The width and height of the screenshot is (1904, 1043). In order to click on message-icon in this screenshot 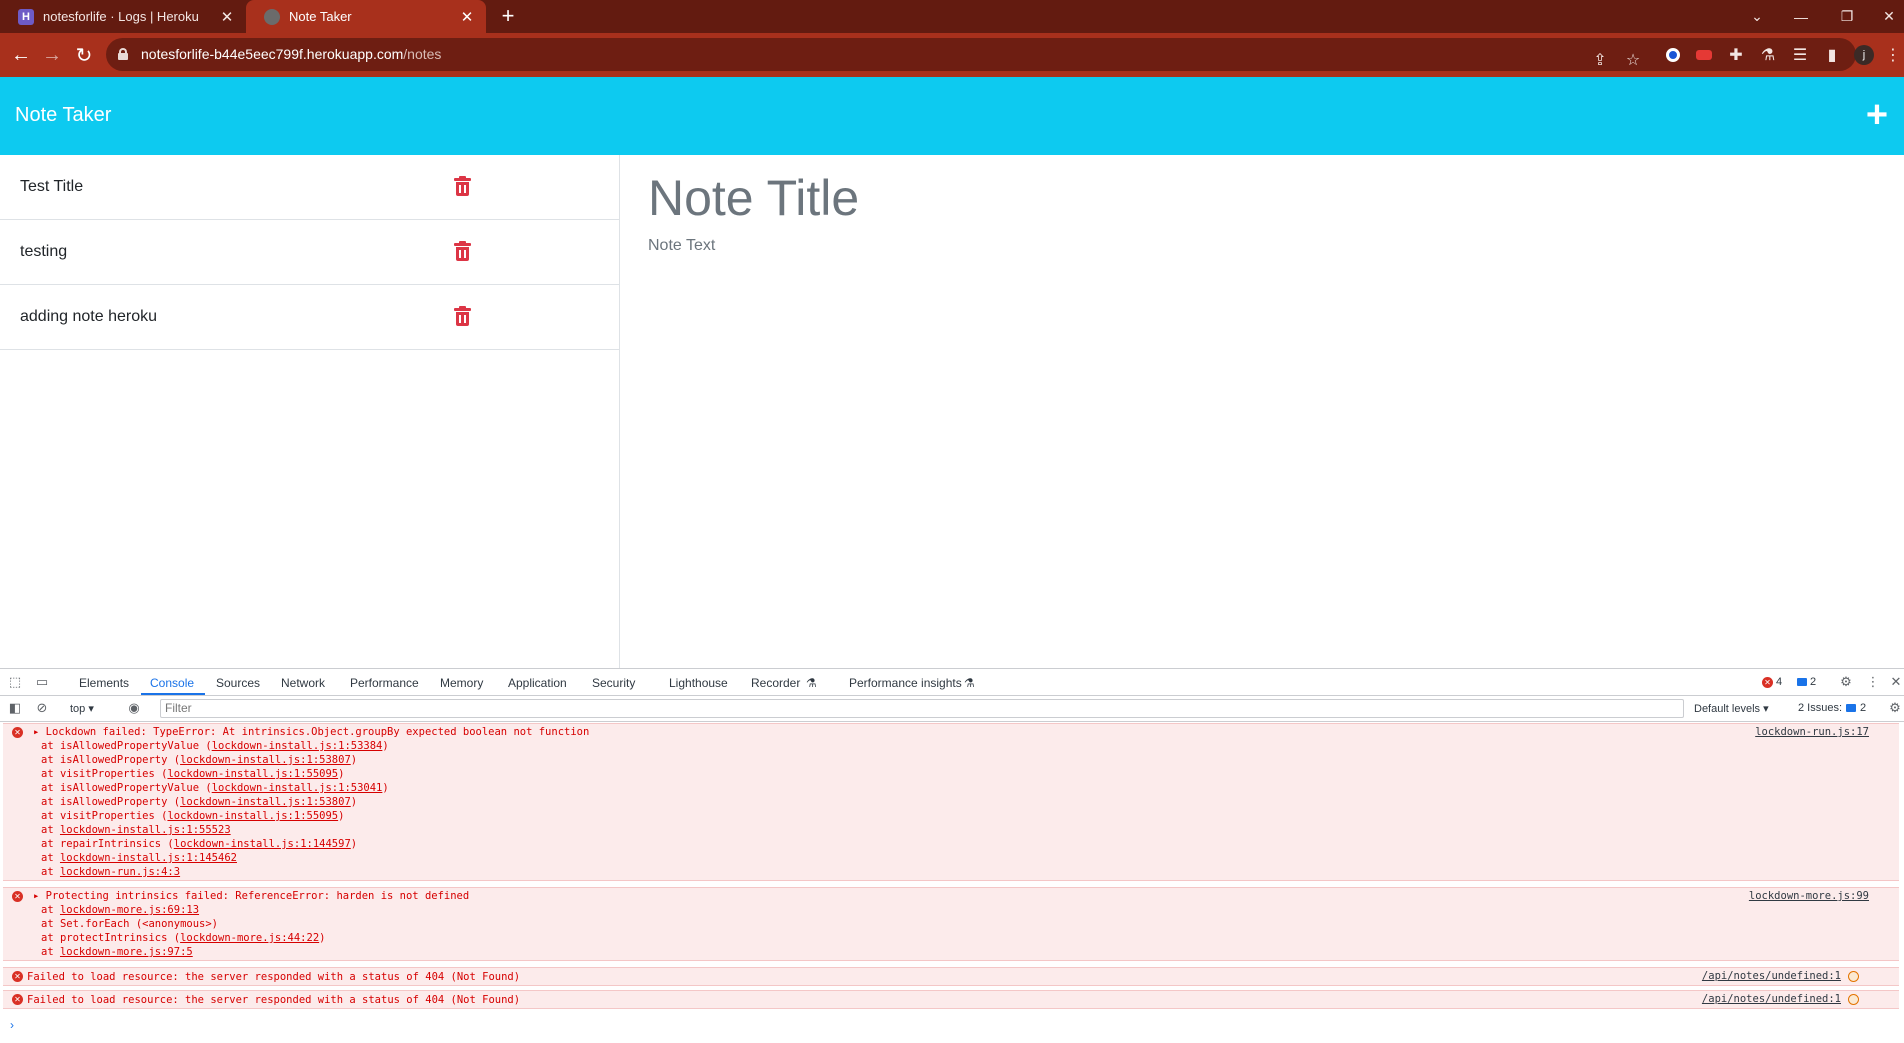, I will do `click(1851, 708)`.